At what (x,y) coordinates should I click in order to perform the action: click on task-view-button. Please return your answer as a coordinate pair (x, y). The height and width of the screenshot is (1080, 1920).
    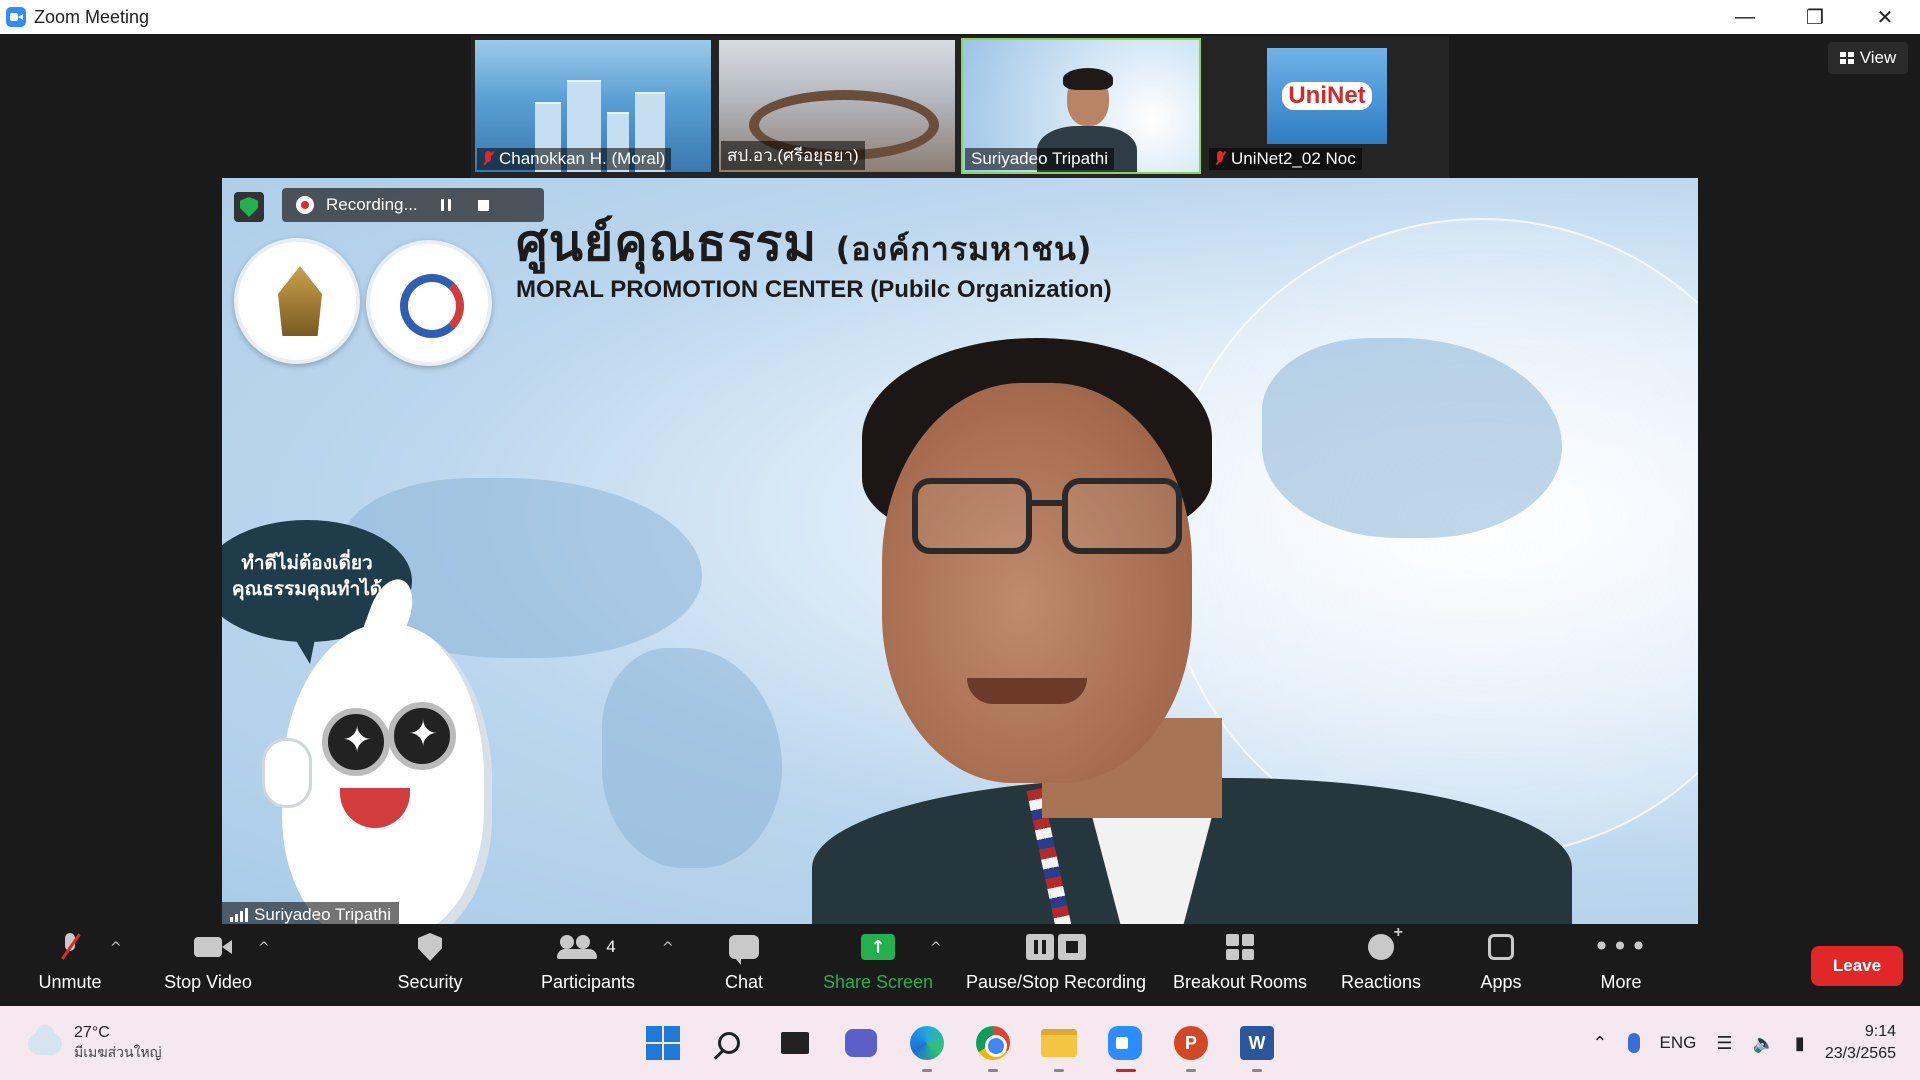
    Looking at the image, I should click on (795, 1043).